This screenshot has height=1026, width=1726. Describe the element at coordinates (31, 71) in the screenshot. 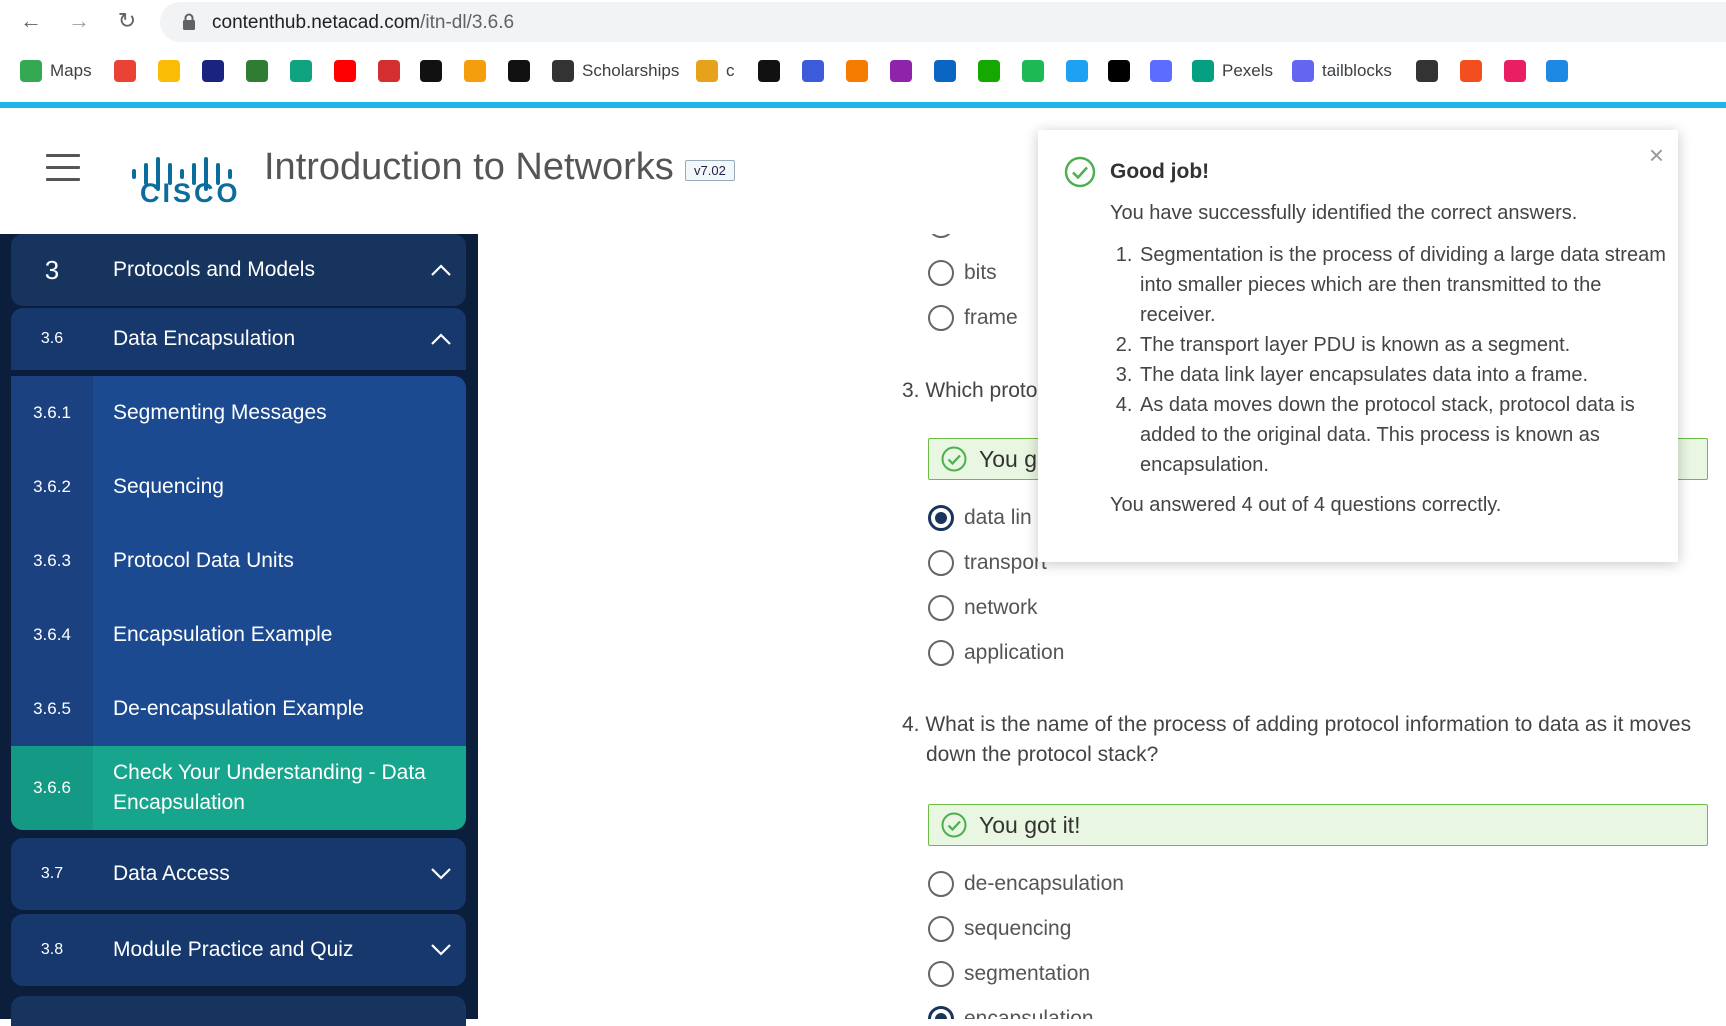

I see `maps-icon` at that location.